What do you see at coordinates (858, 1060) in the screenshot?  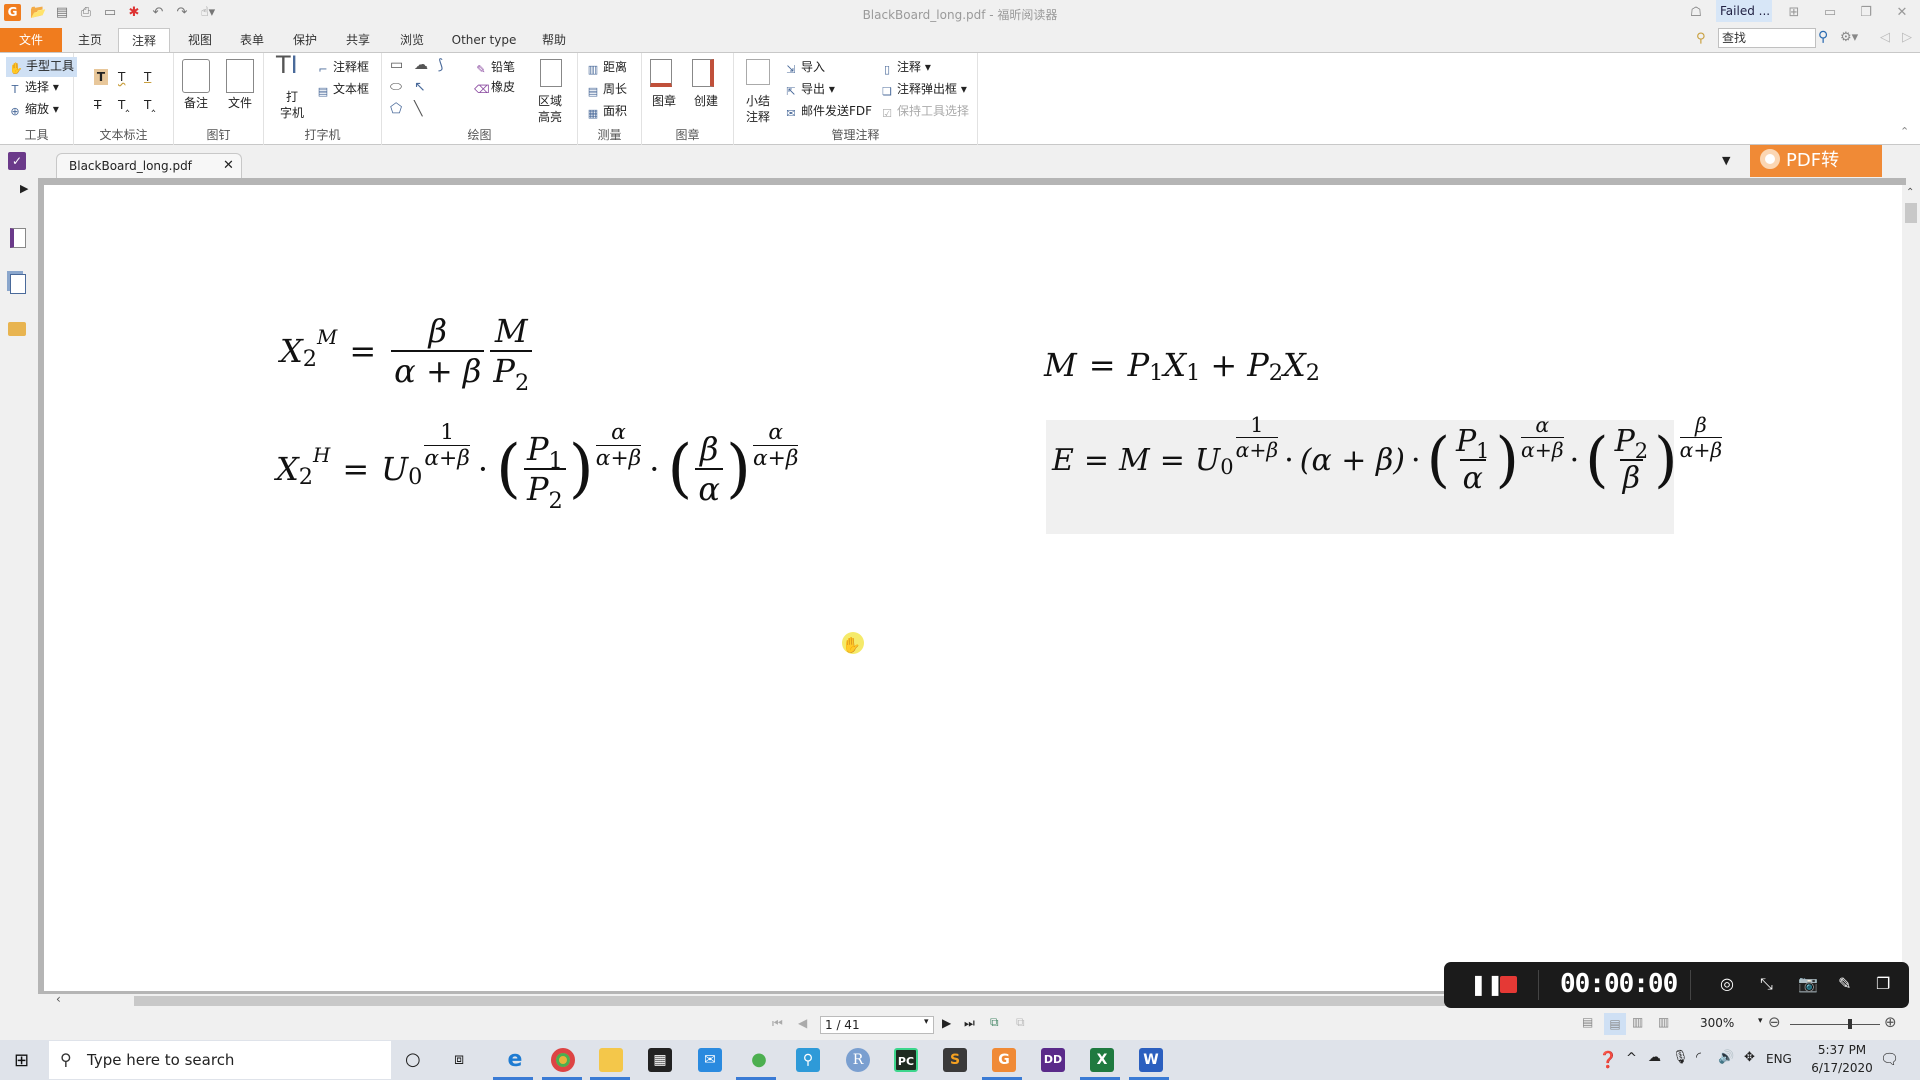 I see `r-icon: R` at bounding box center [858, 1060].